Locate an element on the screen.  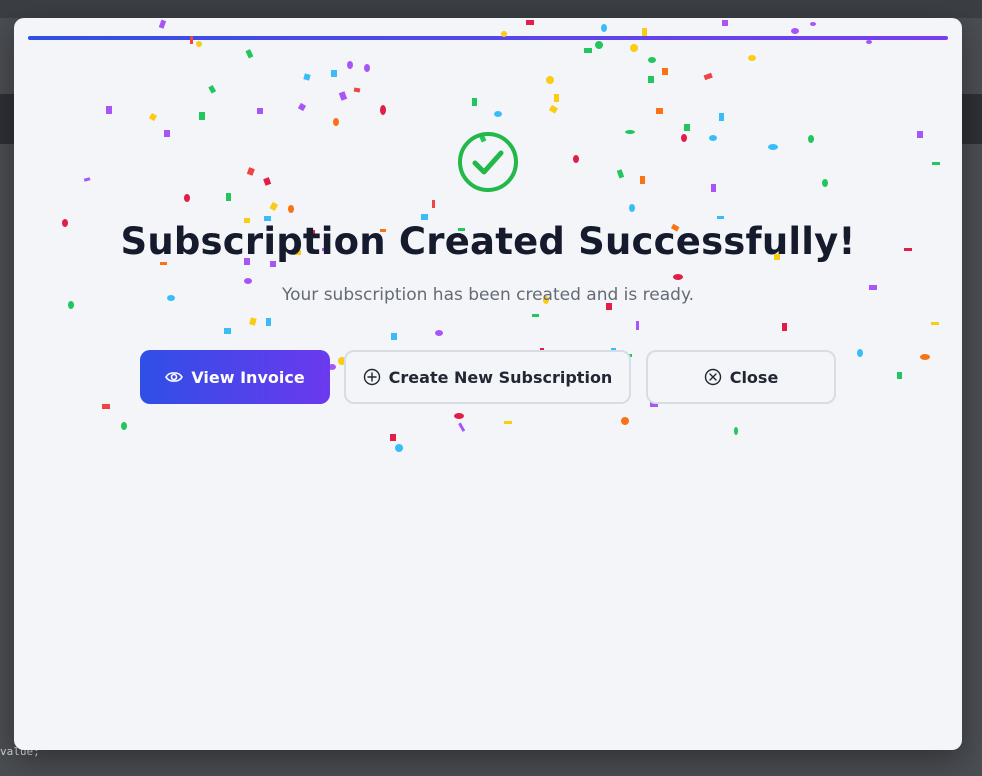
close-label: Close is located at coordinates (754, 377).